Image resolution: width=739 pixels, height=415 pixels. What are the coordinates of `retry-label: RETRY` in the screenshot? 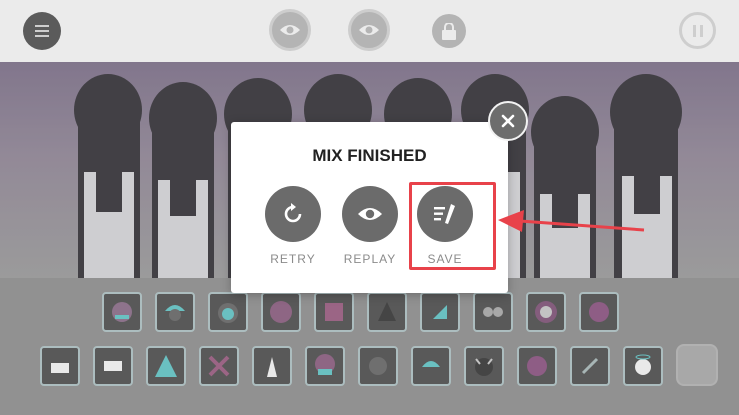 It's located at (293, 259).